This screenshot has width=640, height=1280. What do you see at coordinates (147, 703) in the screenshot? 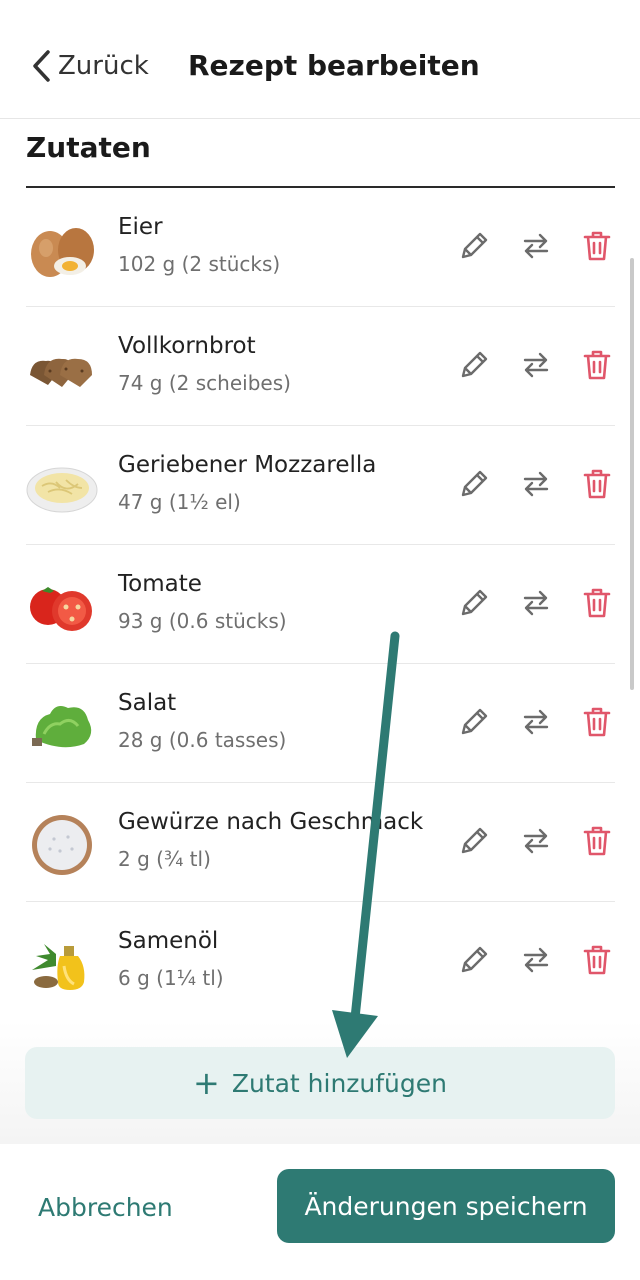
I see `ingredient-name: Salat` at bounding box center [147, 703].